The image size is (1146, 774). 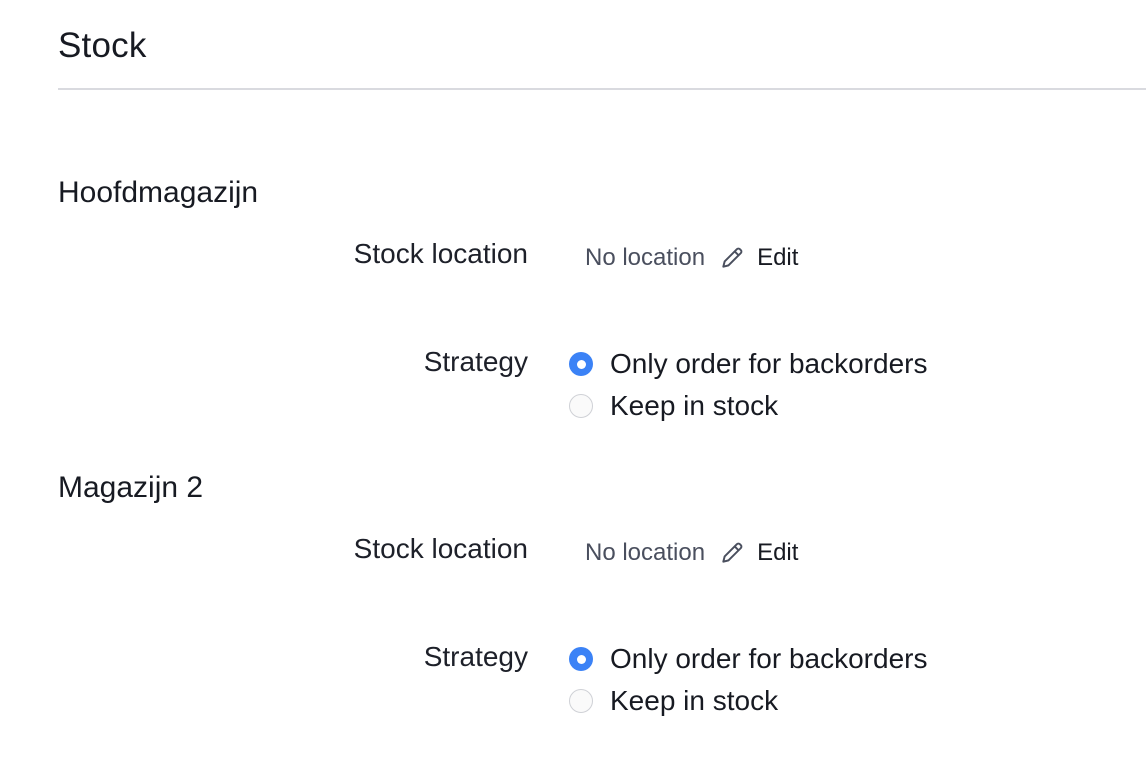 What do you see at coordinates (102, 45) in the screenshot?
I see `page-title: Stock` at bounding box center [102, 45].